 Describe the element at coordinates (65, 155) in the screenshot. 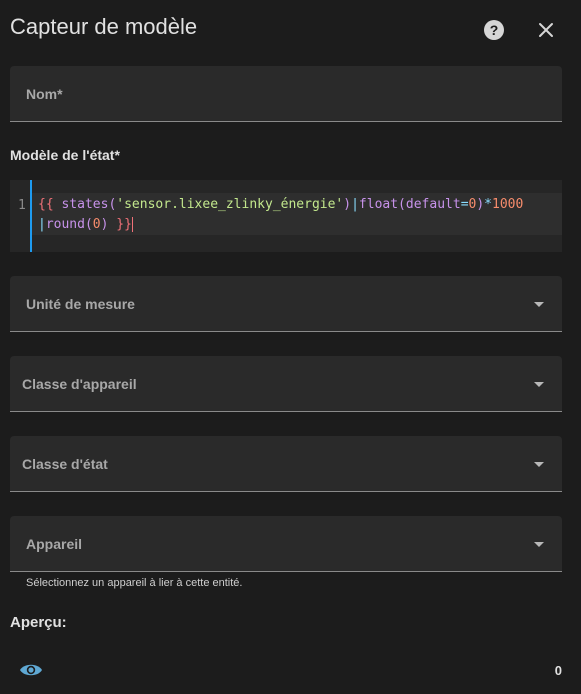

I see `state-template-label: Modèle de l'état*` at that location.